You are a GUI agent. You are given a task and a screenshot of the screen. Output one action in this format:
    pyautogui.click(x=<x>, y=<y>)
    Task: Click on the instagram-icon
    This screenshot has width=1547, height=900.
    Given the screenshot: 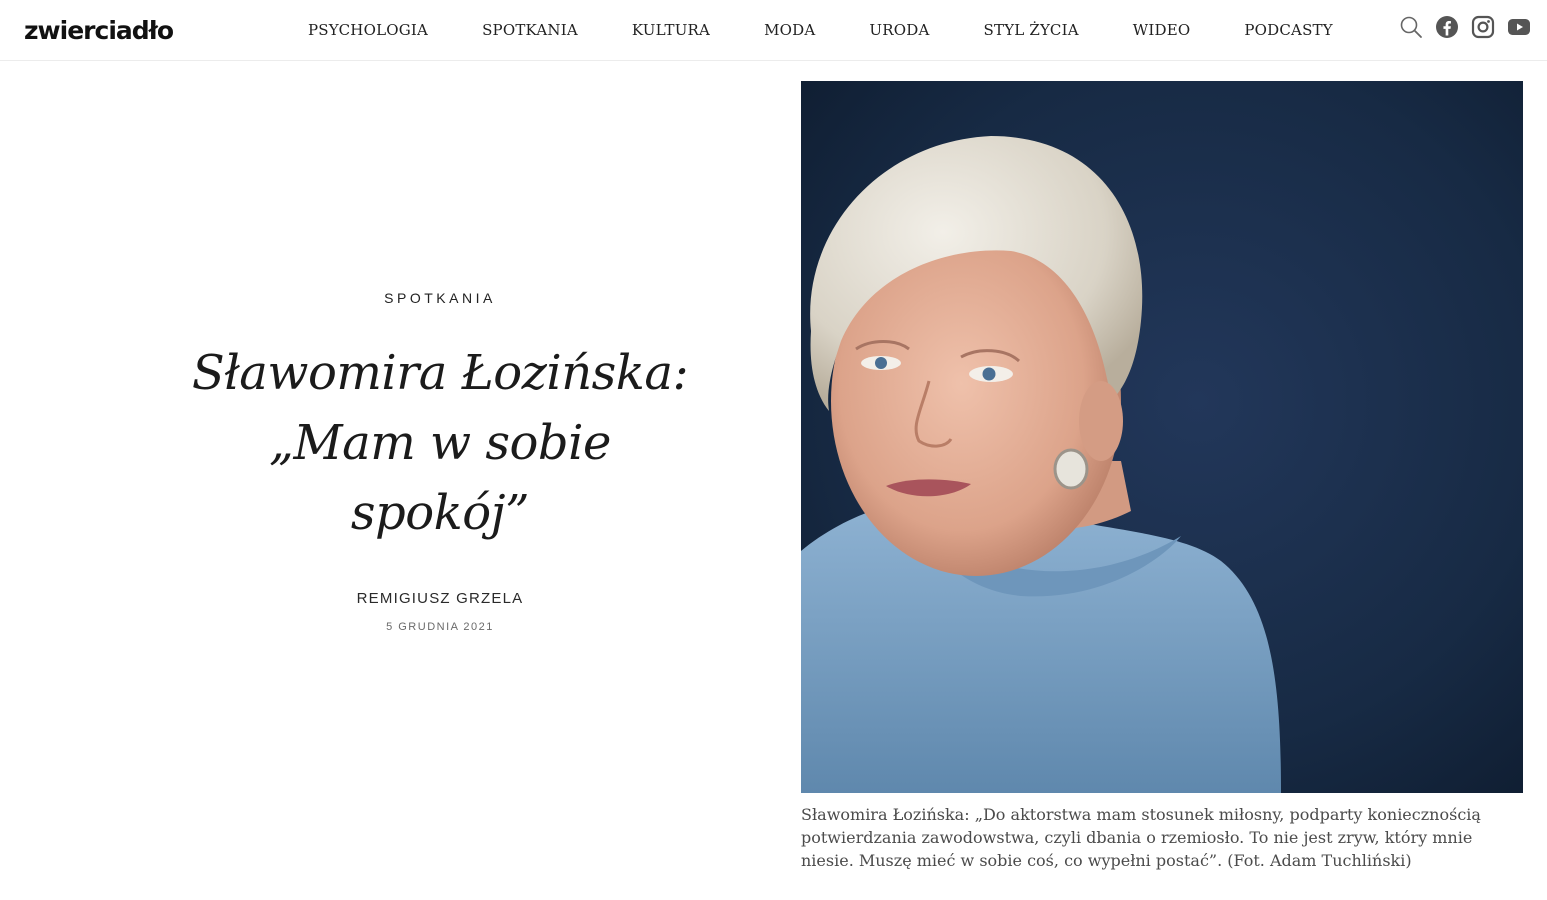 What is the action you would take?
    pyautogui.click(x=1483, y=27)
    